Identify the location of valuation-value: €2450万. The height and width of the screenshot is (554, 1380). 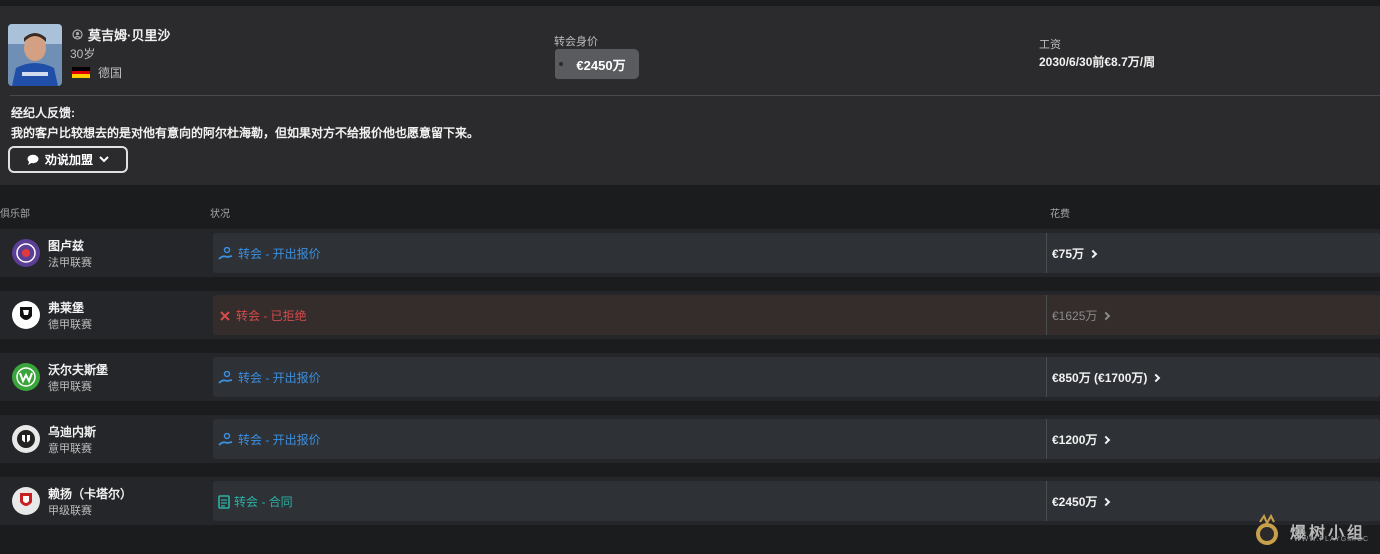
(601, 65).